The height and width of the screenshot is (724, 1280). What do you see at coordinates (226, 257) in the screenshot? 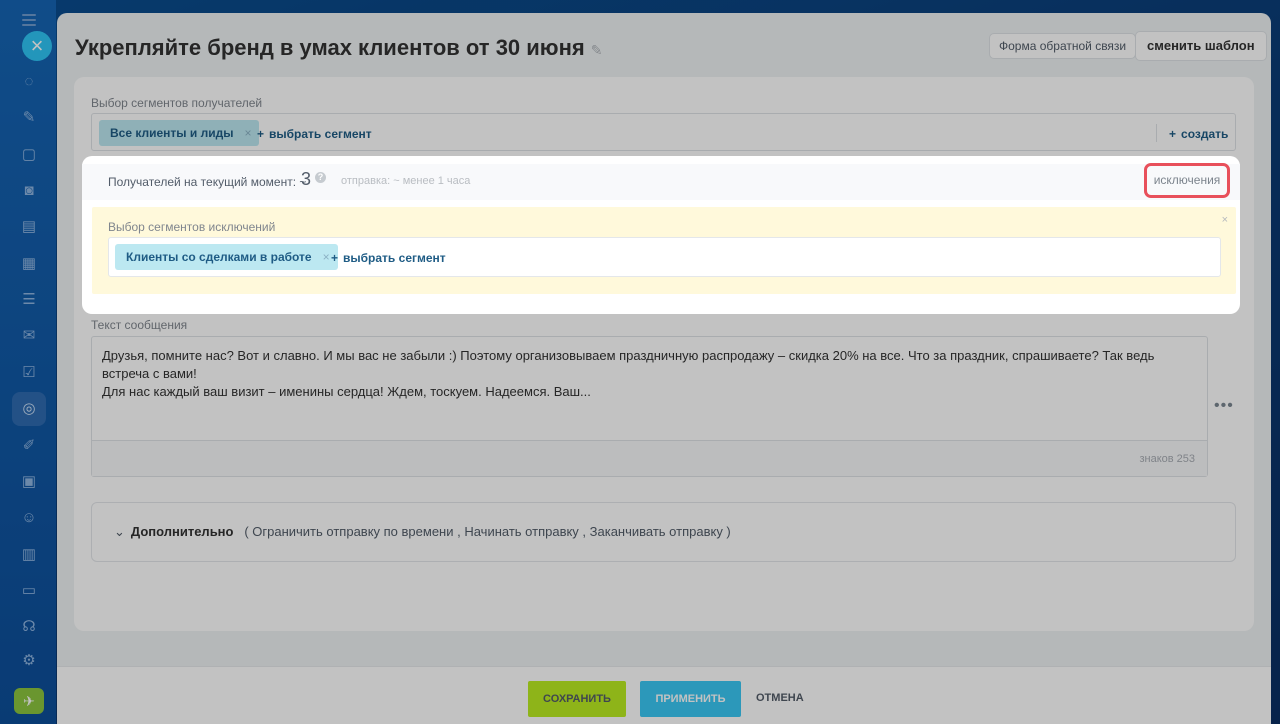
I see `exclusion-segment-chip: Клиенты со сделками в работе ×` at bounding box center [226, 257].